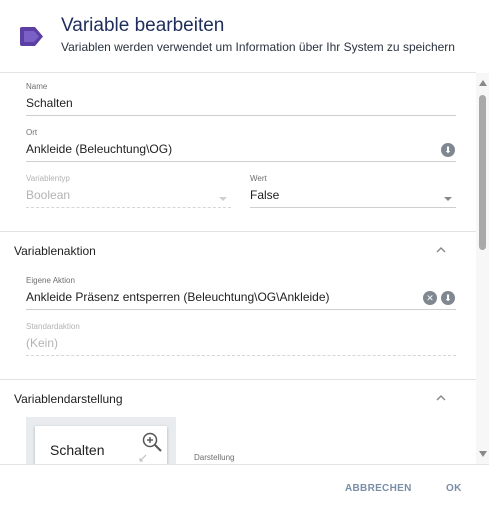 The width and height of the screenshot is (489, 512). Describe the element at coordinates (128, 191) in the screenshot. I see `variable-type-select: Variablentyp Boolean` at that location.